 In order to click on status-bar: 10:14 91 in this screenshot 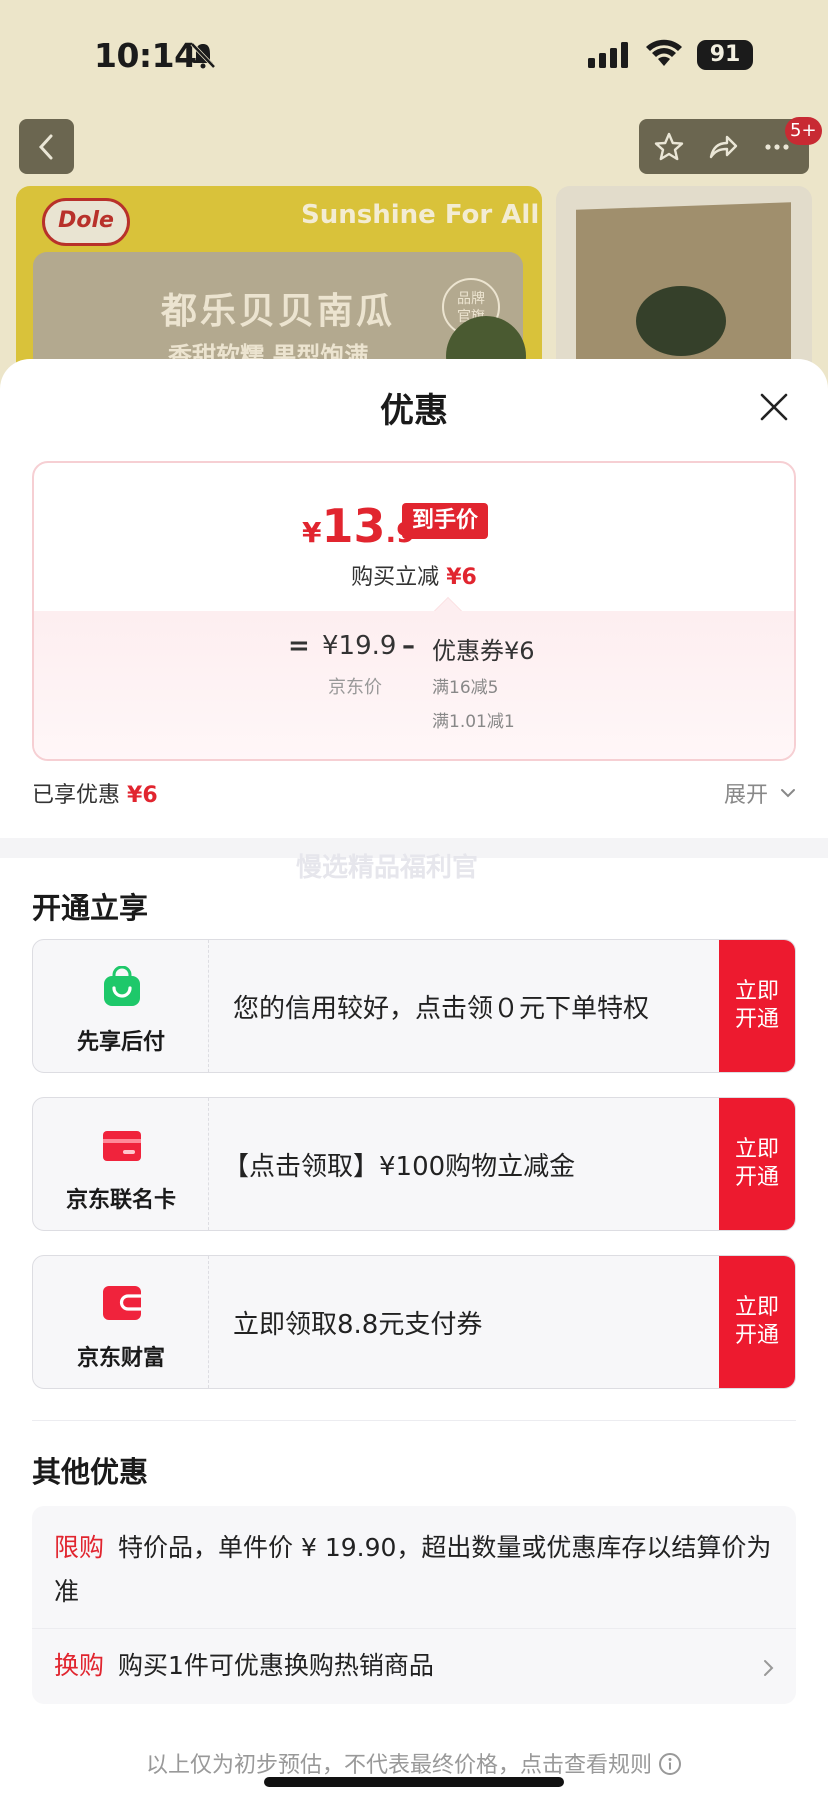, I will do `click(414, 55)`.